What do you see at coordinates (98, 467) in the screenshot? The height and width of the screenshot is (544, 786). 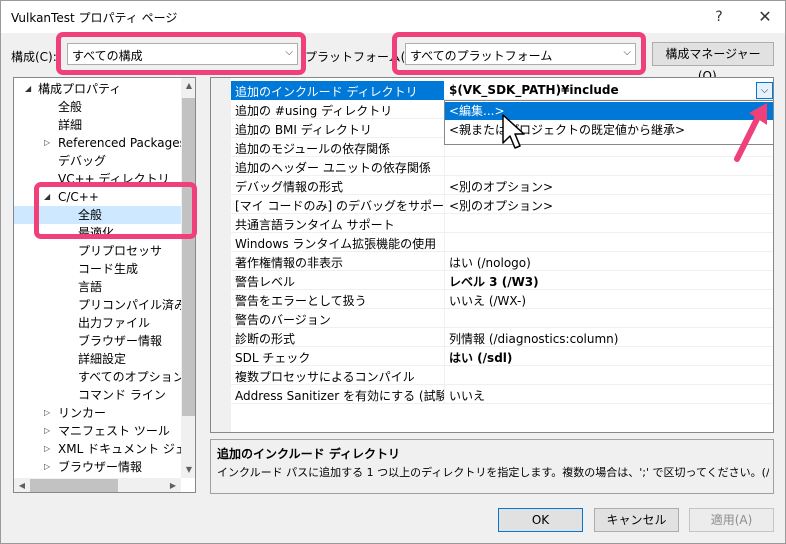 I see `tree-item-browse-info-tool: ▷ ブラウザー情報` at bounding box center [98, 467].